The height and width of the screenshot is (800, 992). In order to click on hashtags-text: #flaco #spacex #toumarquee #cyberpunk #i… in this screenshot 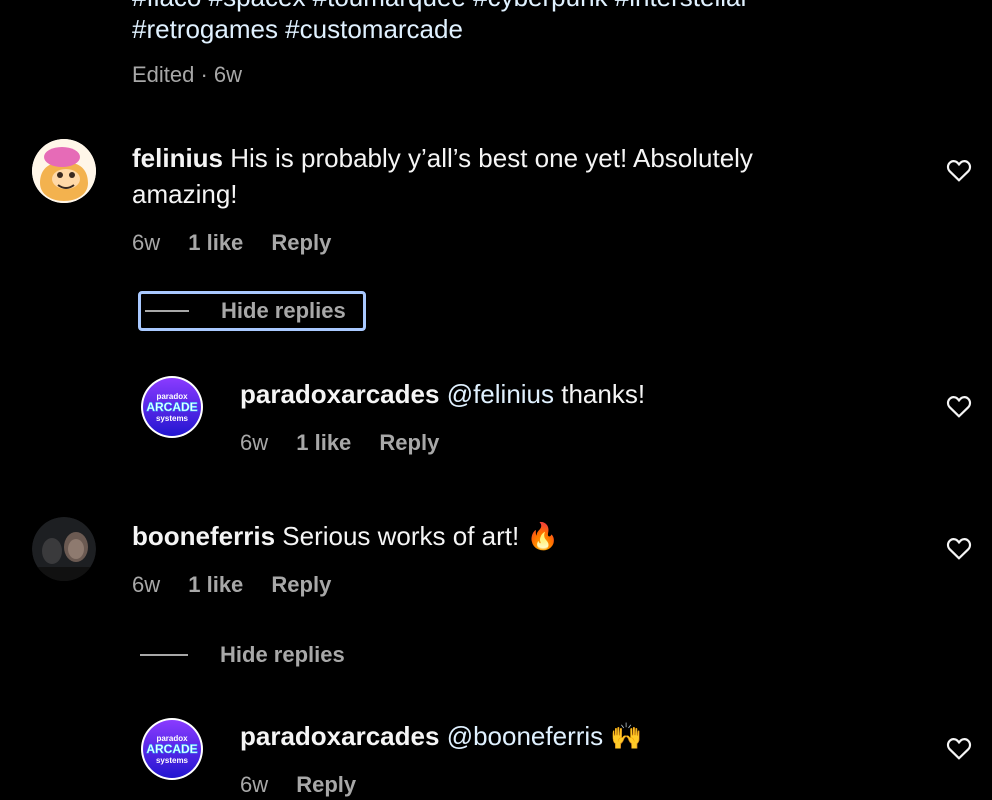, I will do `click(440, 6)`.